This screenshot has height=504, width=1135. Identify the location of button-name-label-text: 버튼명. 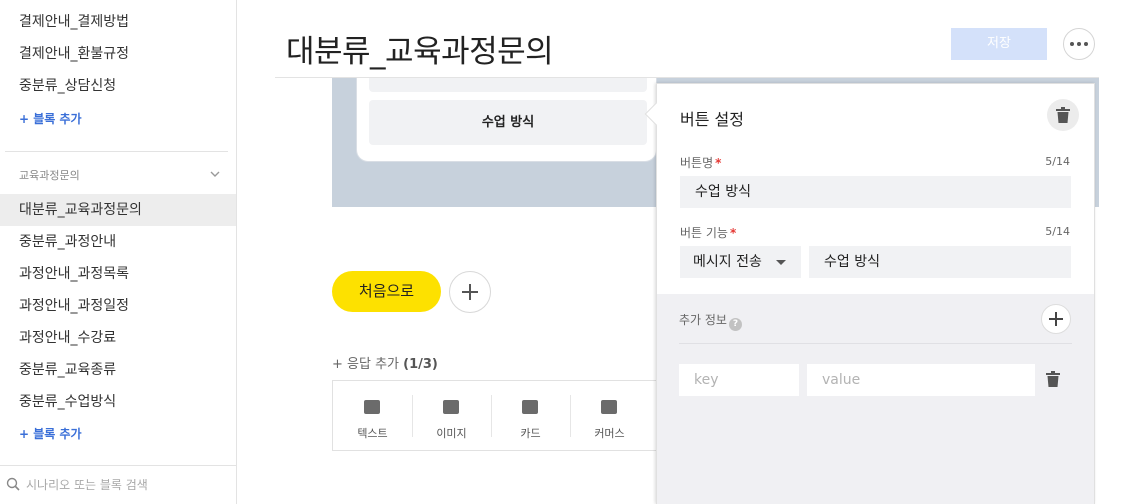
(697, 163).